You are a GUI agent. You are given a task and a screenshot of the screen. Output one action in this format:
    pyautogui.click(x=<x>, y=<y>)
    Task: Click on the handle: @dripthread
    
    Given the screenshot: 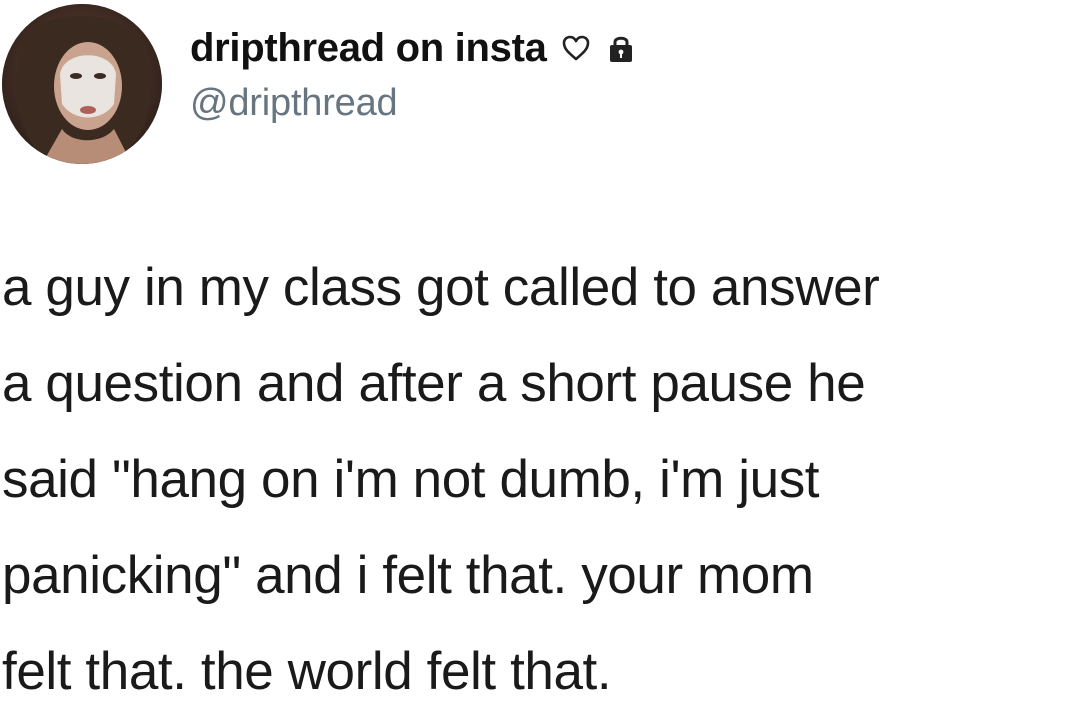 What is the action you would take?
    pyautogui.click(x=412, y=103)
    